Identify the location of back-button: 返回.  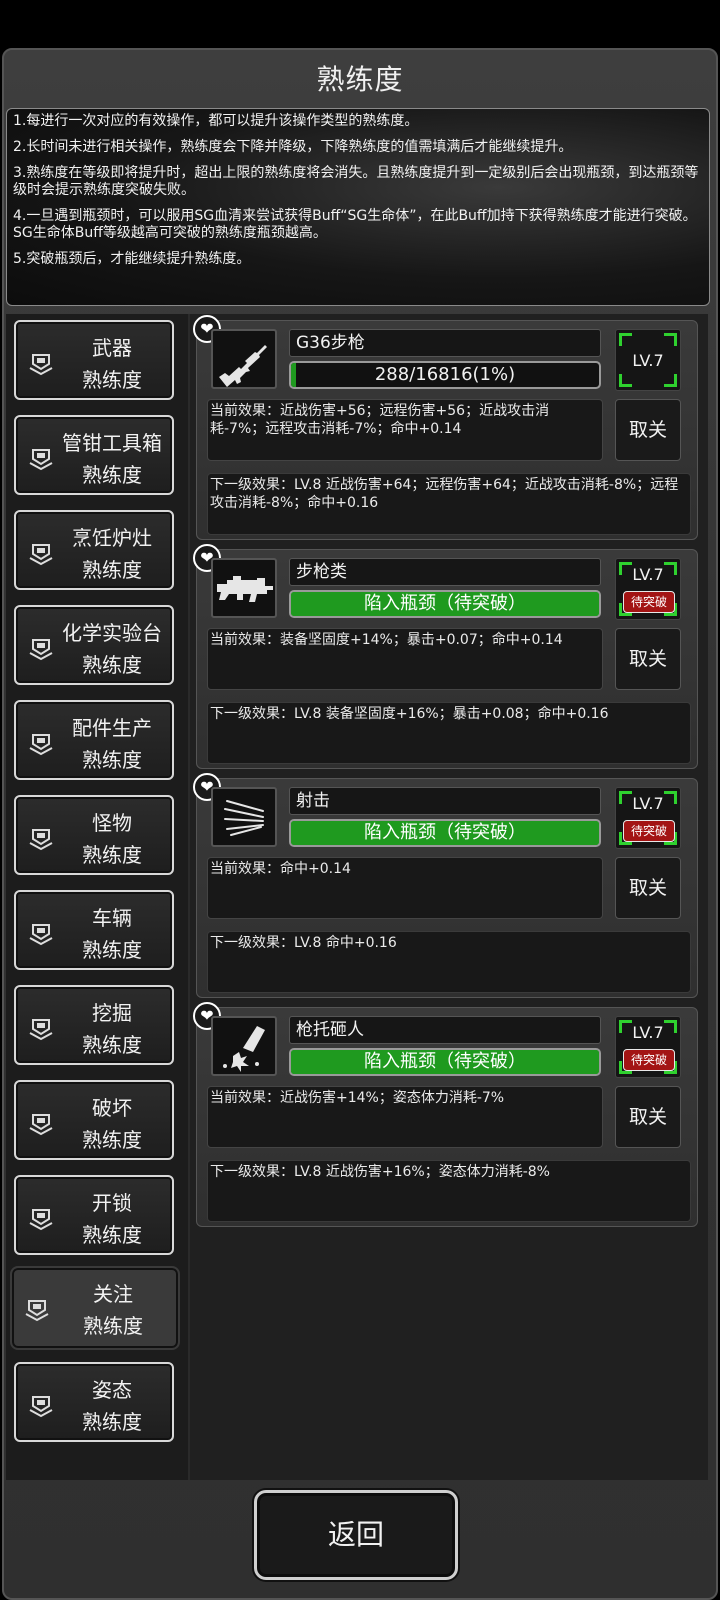
(356, 1535).